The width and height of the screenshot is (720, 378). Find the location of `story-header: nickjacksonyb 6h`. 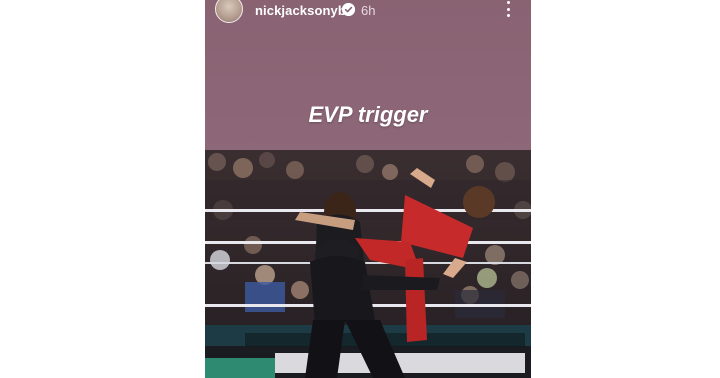

story-header: nickjacksonyb 6h is located at coordinates (368, 11).